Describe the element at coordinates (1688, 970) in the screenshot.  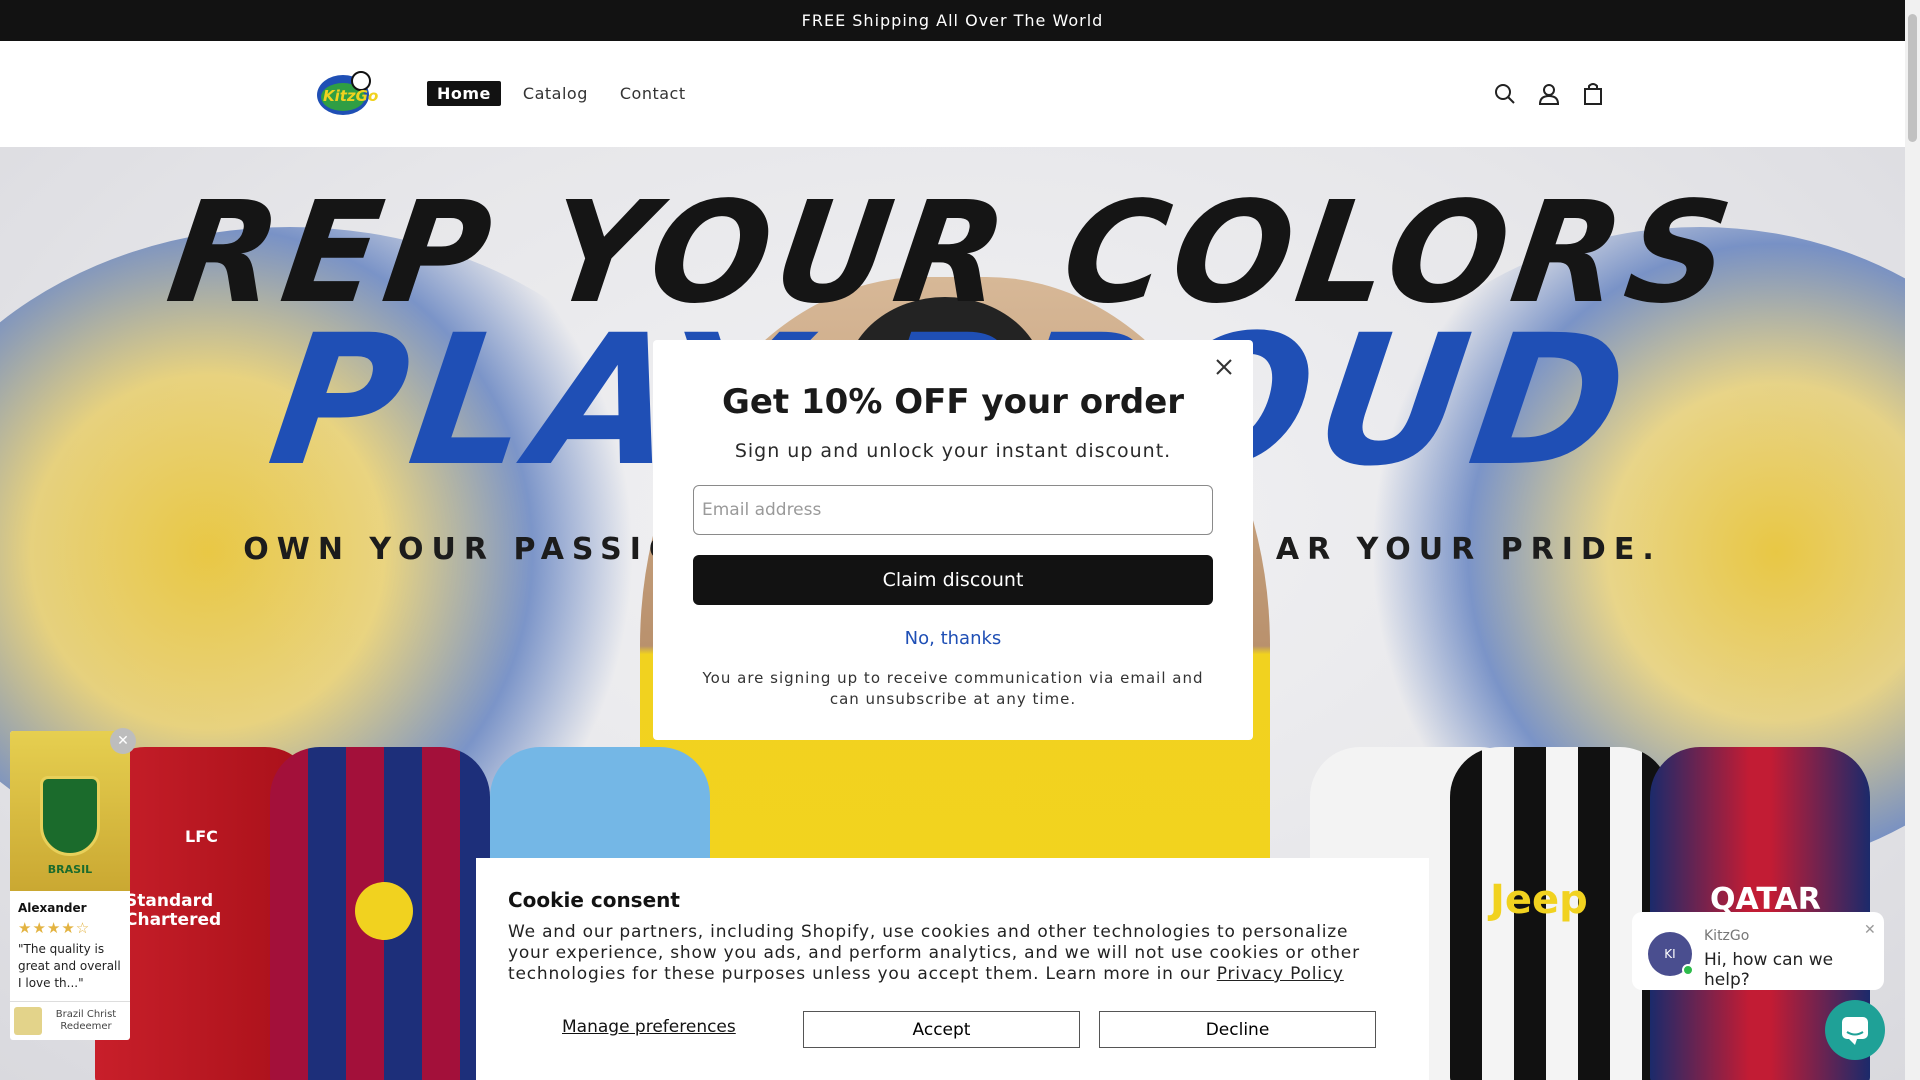
I see `online-status-dot` at that location.